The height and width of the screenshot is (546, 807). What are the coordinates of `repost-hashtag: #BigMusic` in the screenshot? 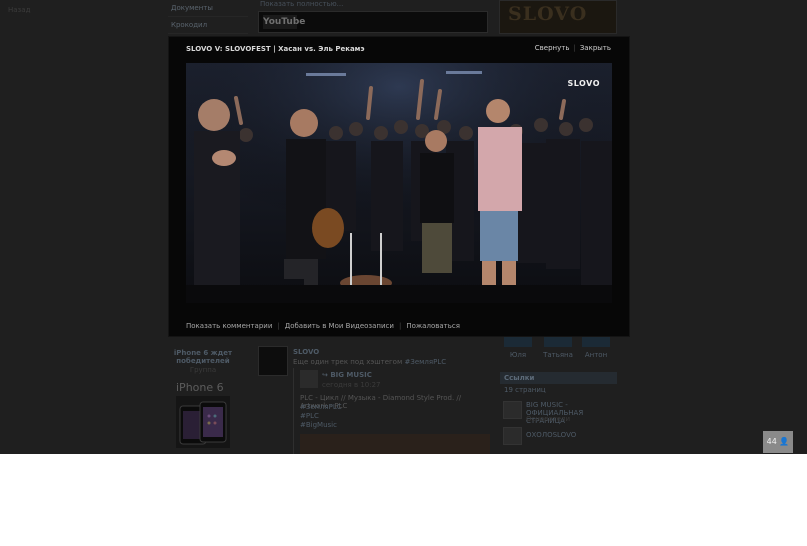 It's located at (318, 425).